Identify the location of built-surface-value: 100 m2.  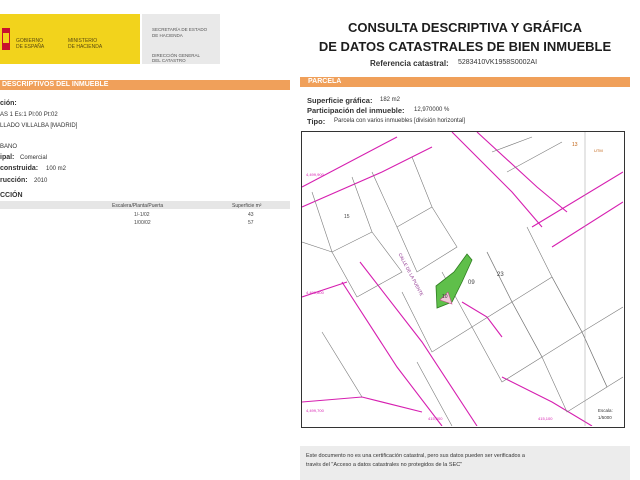
(56, 169).